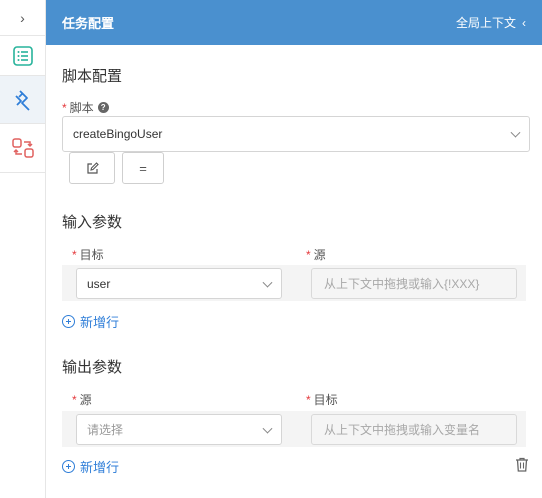  Describe the element at coordinates (85, 107) in the screenshot. I see `script-field-label: * 脚本 ?` at that location.